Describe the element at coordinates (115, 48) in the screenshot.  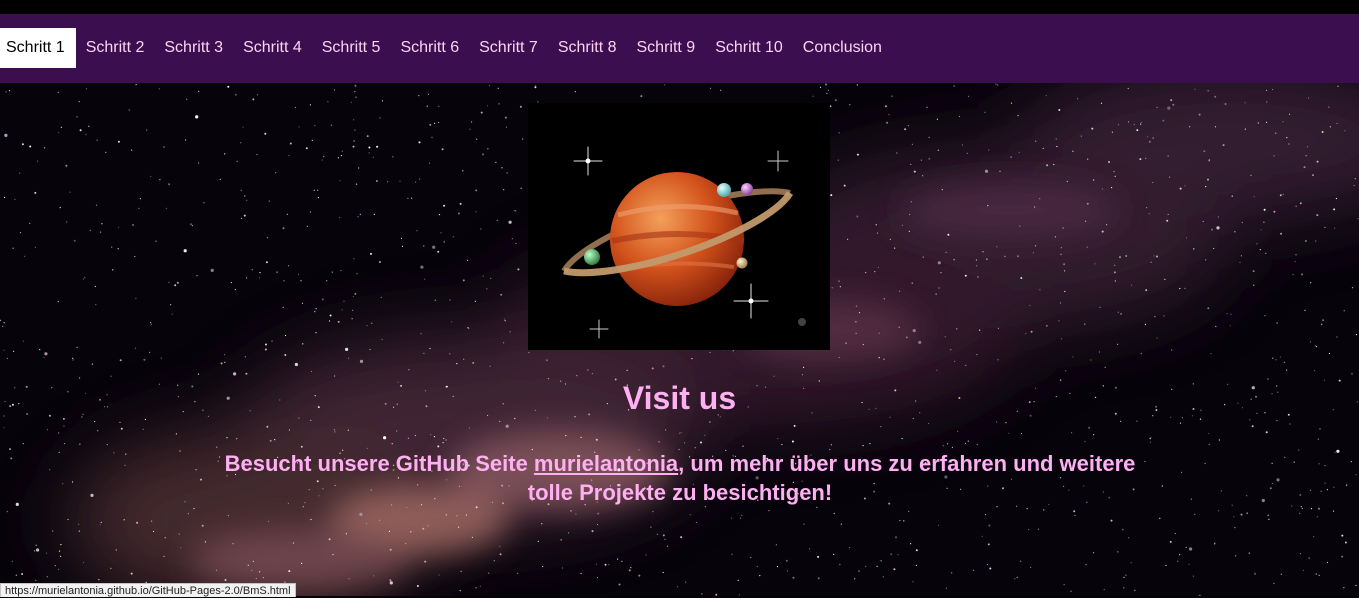
I see `nav-item-schritt-2: Schritt 2` at that location.